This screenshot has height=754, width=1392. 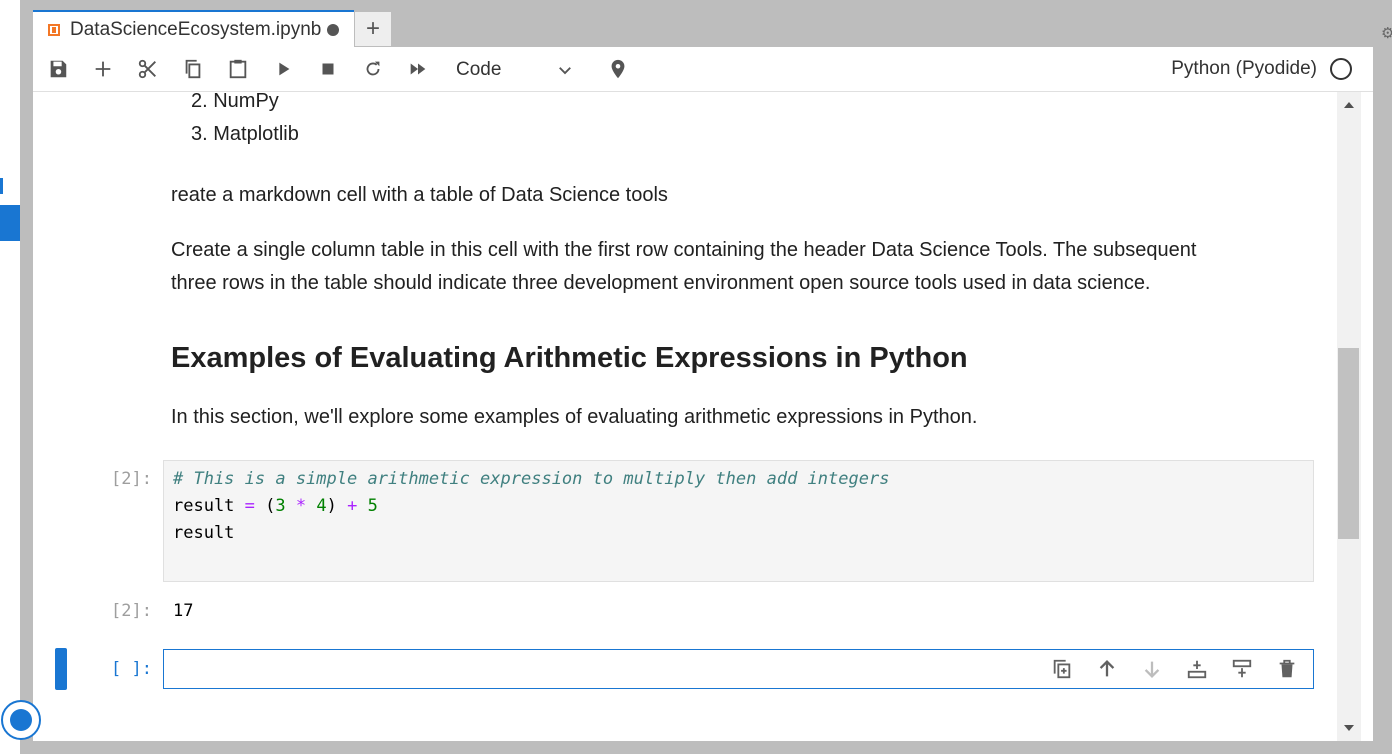 I want to click on cut-icon, so click(x=147, y=69).